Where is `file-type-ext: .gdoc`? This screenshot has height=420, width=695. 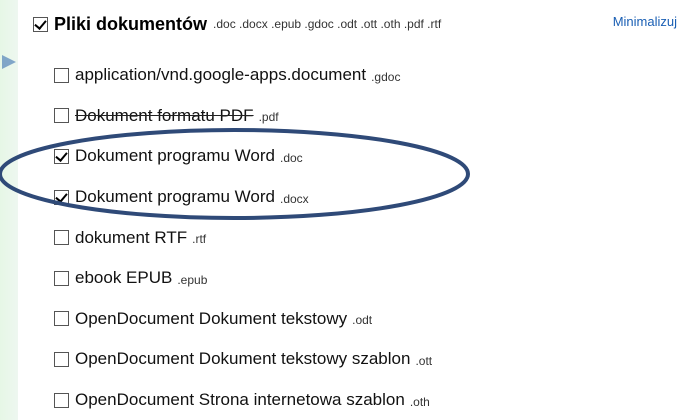
file-type-ext: .gdoc is located at coordinates (386, 76).